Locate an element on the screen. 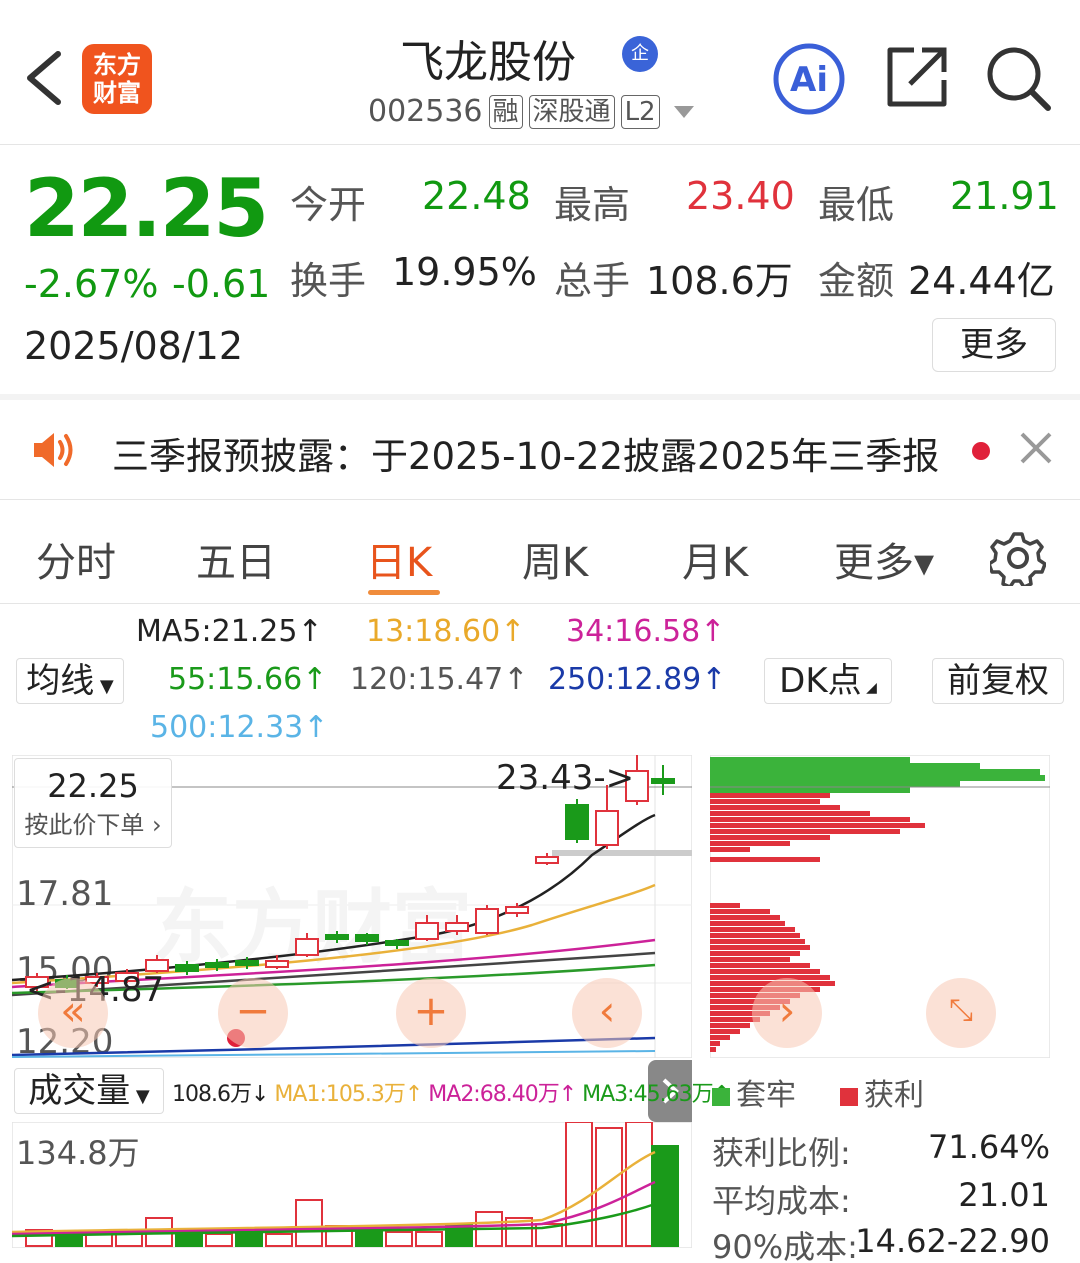  tab-monthly-k: 月K is located at coordinates (715, 559).